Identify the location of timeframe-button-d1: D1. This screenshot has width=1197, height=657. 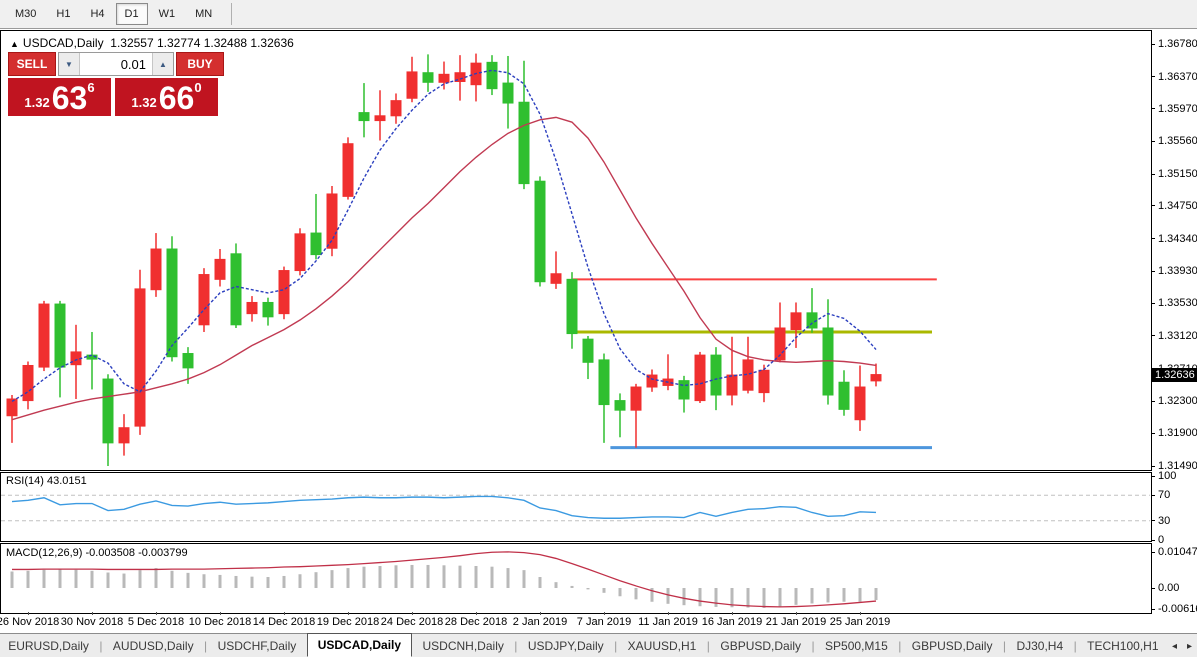
(131, 14).